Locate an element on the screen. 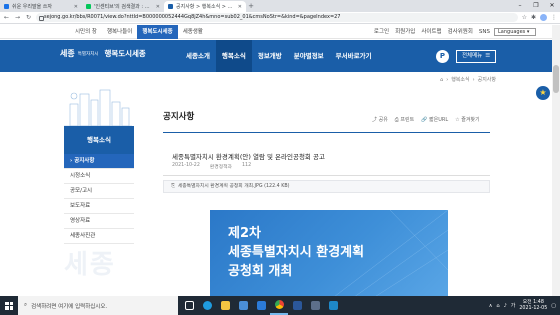  browser-tab-1: 쉬운 우리말을 쓰자 ✕ is located at coordinates (41, 6).